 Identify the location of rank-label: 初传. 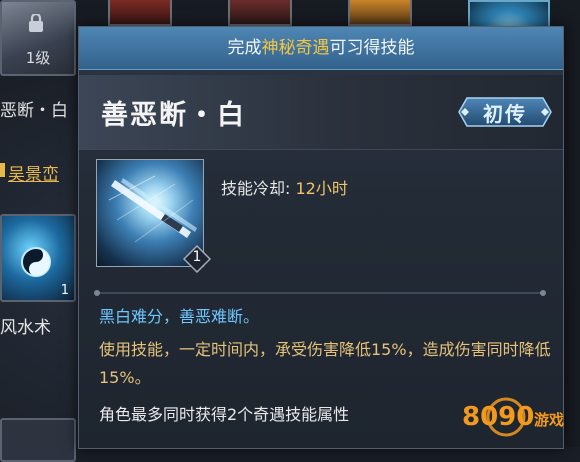
(505, 114).